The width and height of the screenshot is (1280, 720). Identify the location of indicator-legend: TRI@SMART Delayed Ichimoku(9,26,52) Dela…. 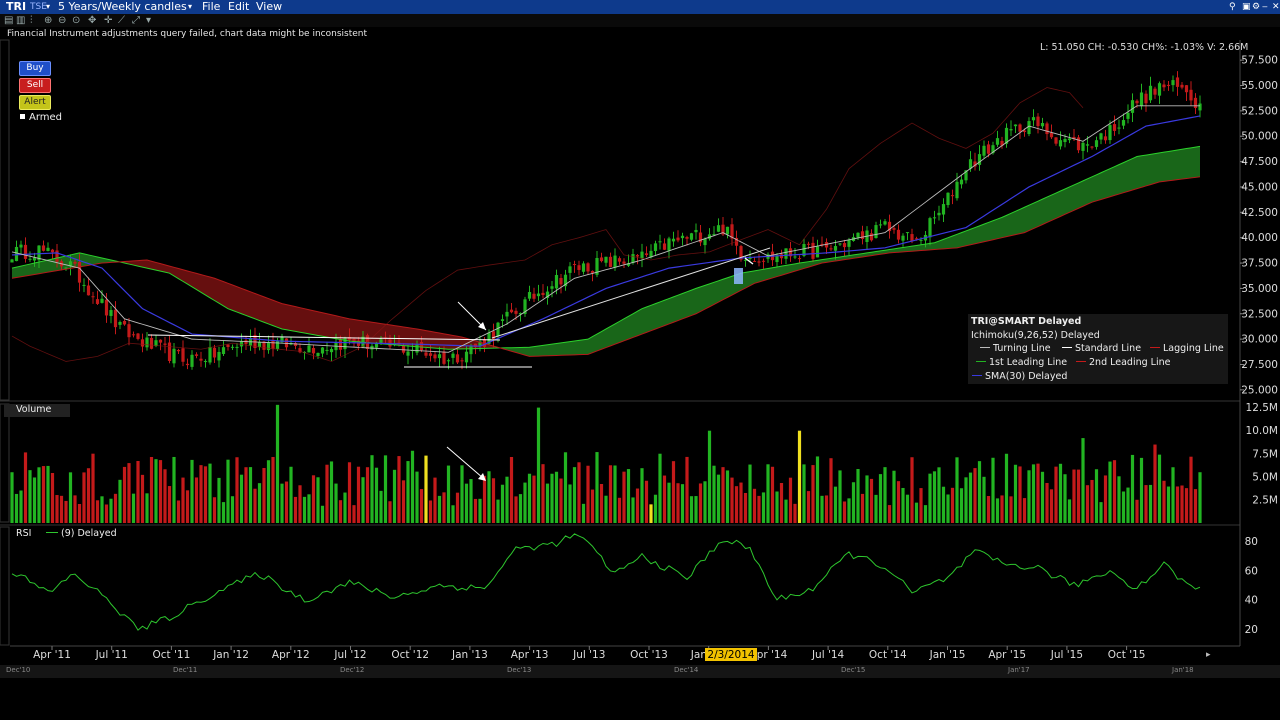
(1098, 349).